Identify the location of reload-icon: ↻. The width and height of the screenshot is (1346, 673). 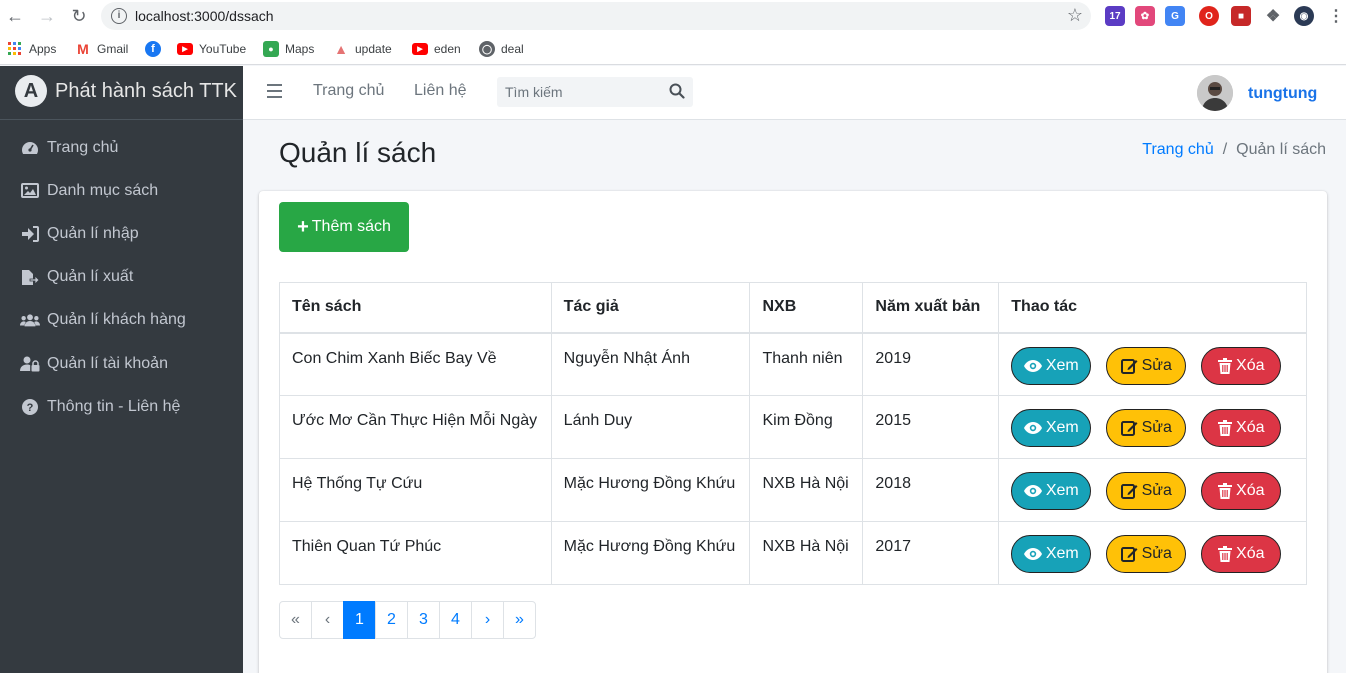
(79, 16).